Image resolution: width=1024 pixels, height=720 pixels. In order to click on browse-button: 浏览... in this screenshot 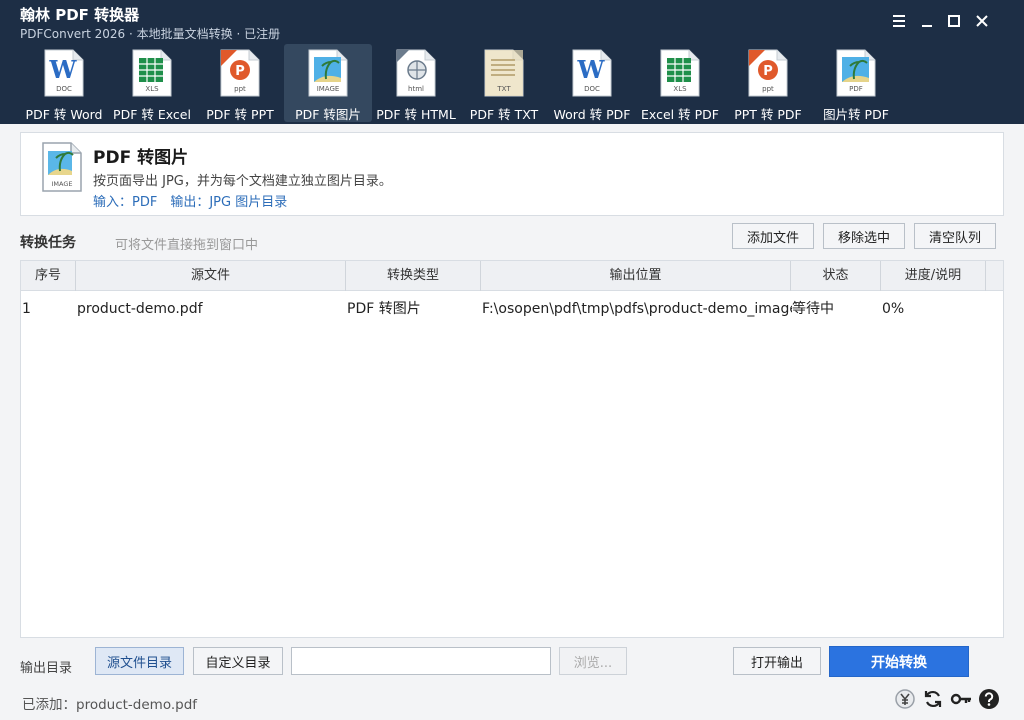, I will do `click(593, 661)`.